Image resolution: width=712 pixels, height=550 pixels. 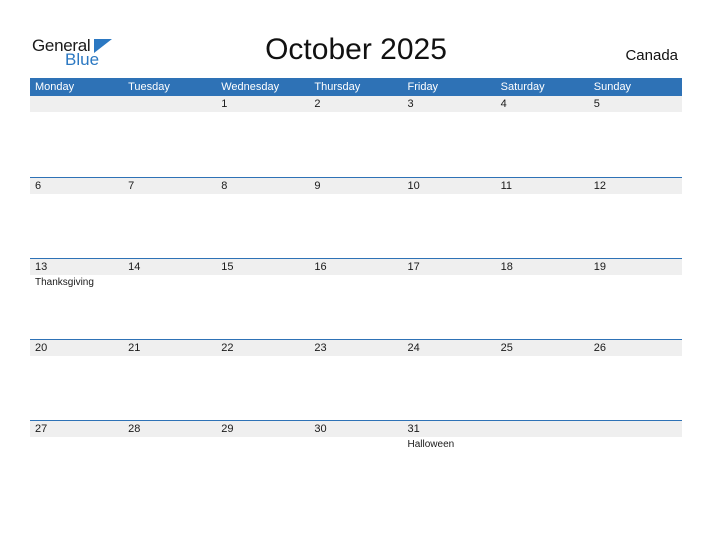 I want to click on day-number: 11, so click(x=506, y=186).